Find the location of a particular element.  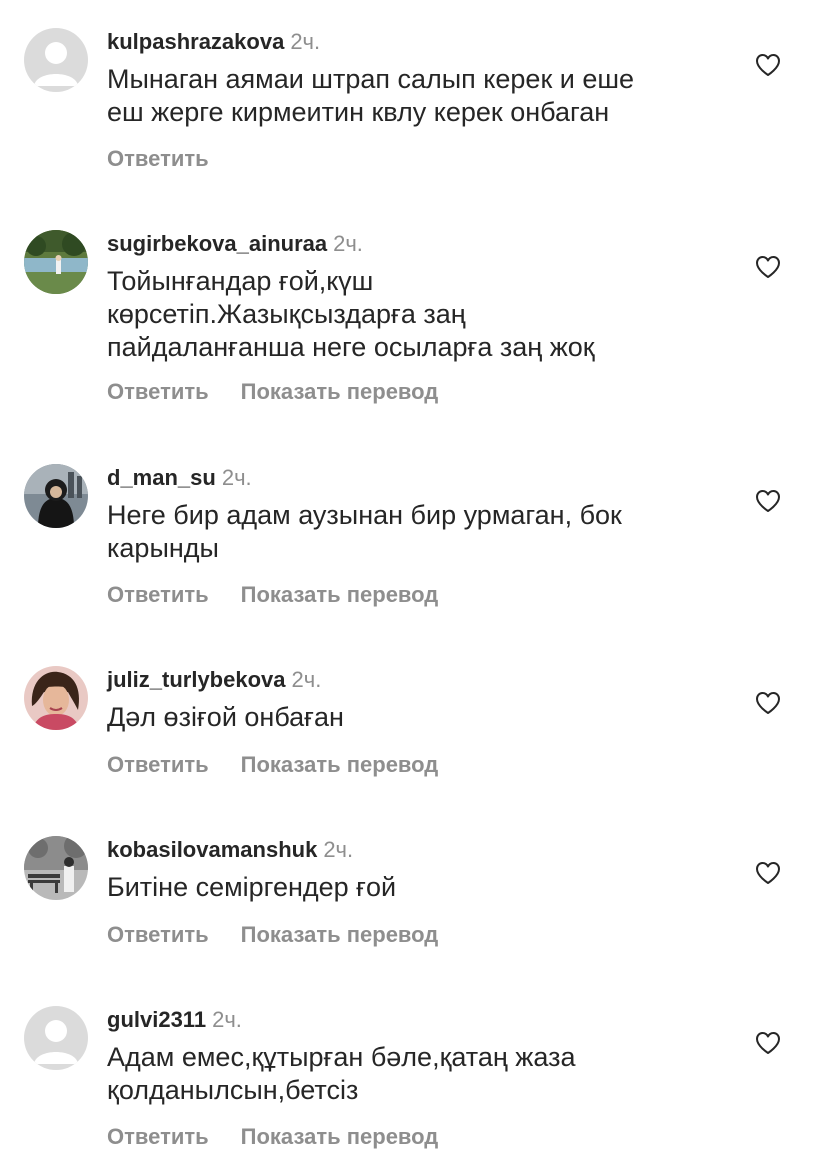

comment-text-line: қолданылсын,бетсіз is located at coordinates (233, 1090).